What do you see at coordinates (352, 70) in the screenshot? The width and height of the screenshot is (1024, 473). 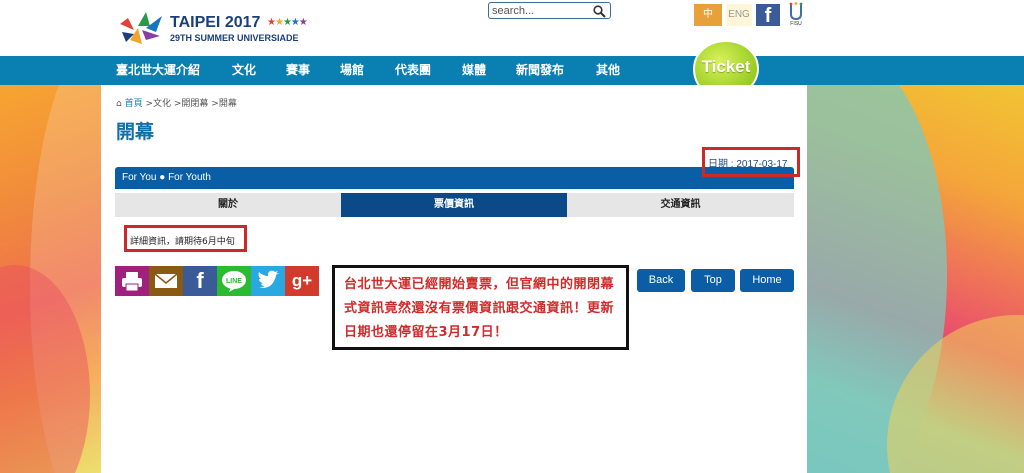 I see `nav-item-venues: 場館` at bounding box center [352, 70].